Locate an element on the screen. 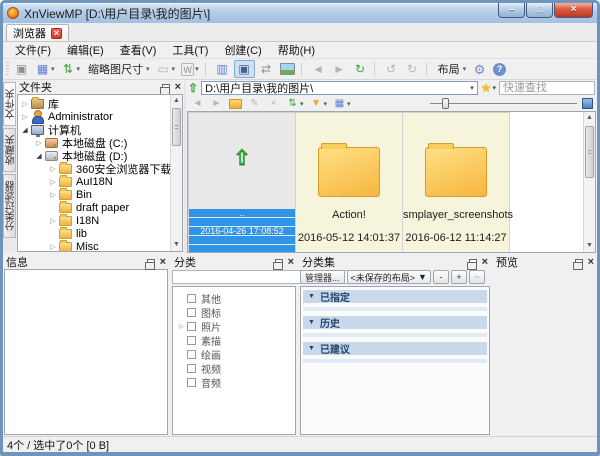 This screenshot has width=600, height=456. menu-item: 创建(C) is located at coordinates (242, 50).